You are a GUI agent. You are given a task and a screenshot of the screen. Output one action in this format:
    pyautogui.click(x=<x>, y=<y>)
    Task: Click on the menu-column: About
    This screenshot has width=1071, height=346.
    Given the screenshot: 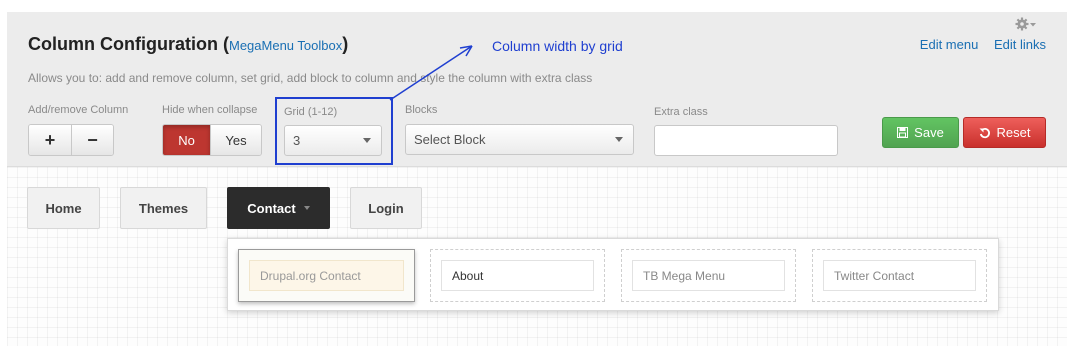 What is the action you would take?
    pyautogui.click(x=517, y=275)
    